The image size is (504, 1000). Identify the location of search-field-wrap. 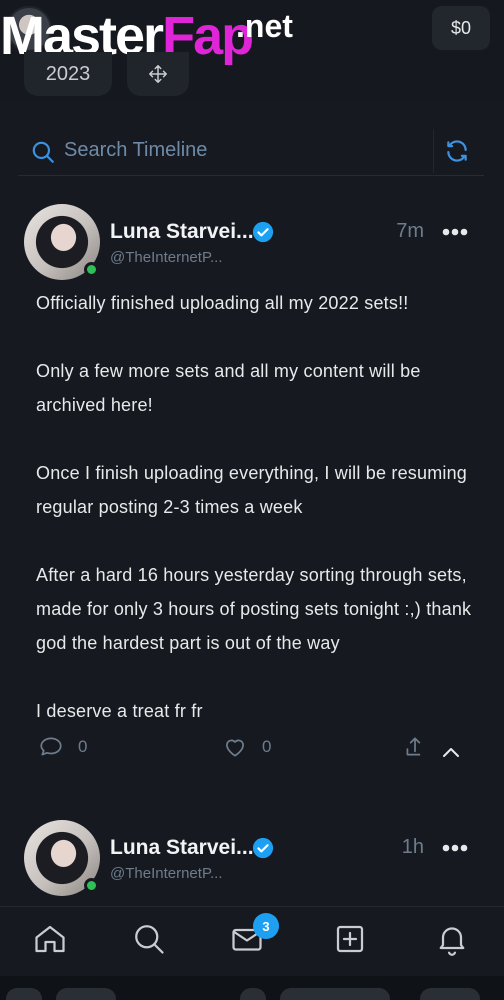
(222, 150).